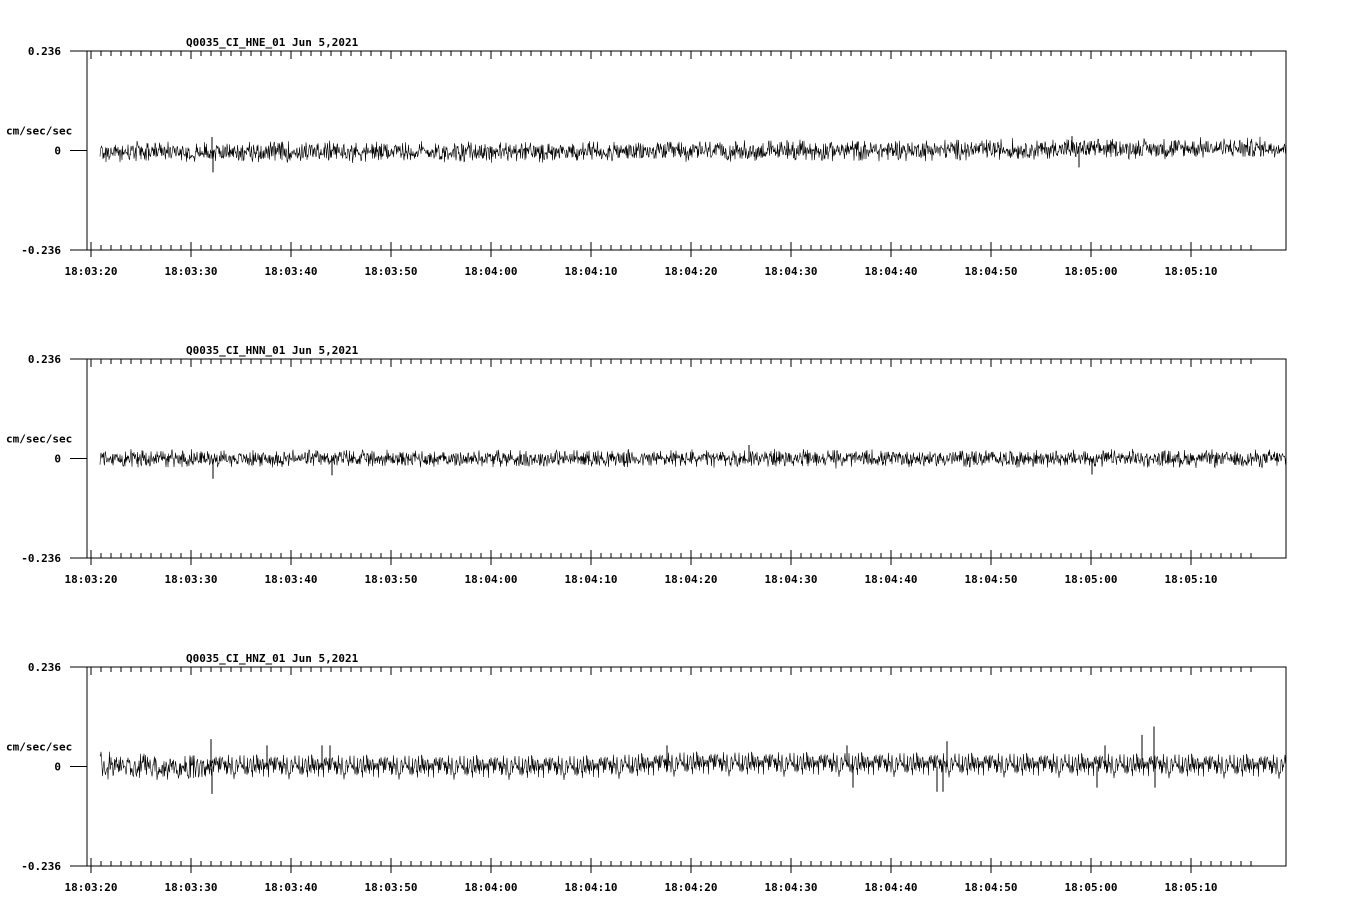  What do you see at coordinates (272, 350) in the screenshot?
I see `panel-title: Q0035_CI_HNN_01 Jun 5,2021` at bounding box center [272, 350].